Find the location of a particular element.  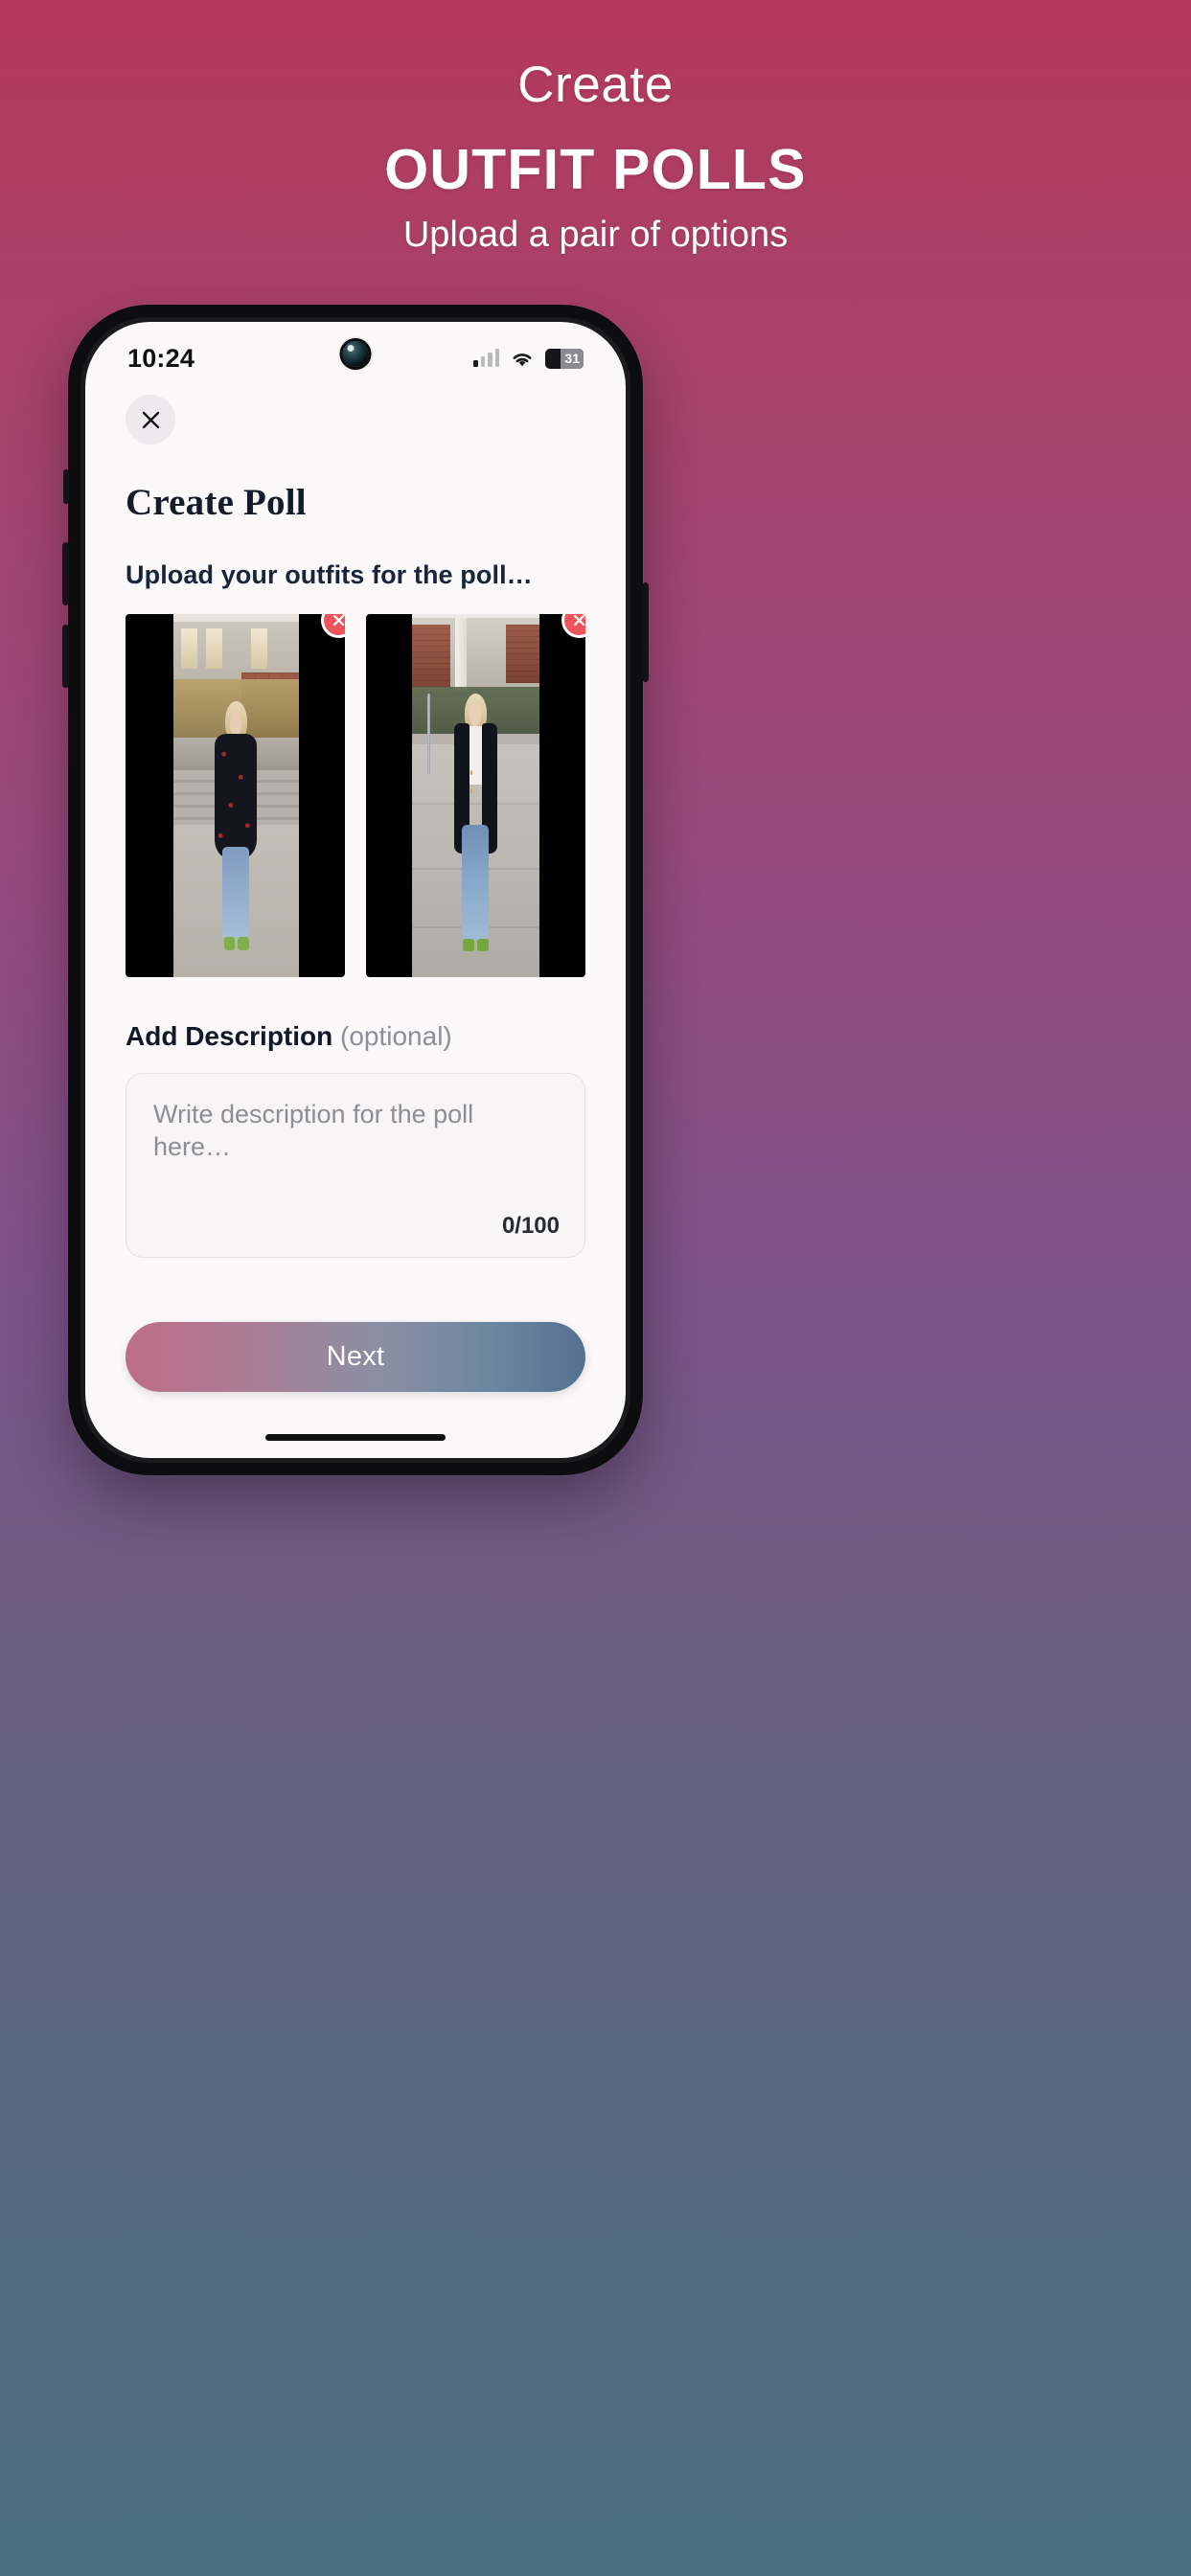

next-button: Next is located at coordinates (355, 1357).